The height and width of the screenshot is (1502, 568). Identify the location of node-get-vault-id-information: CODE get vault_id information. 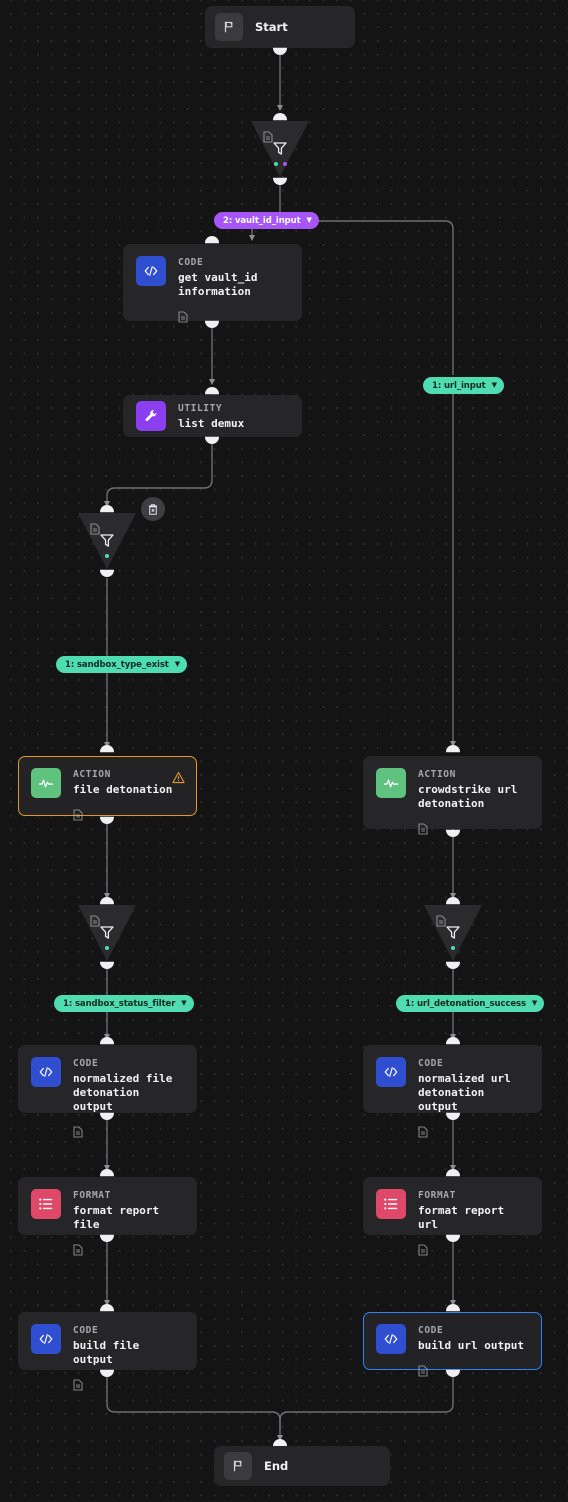
(212, 283).